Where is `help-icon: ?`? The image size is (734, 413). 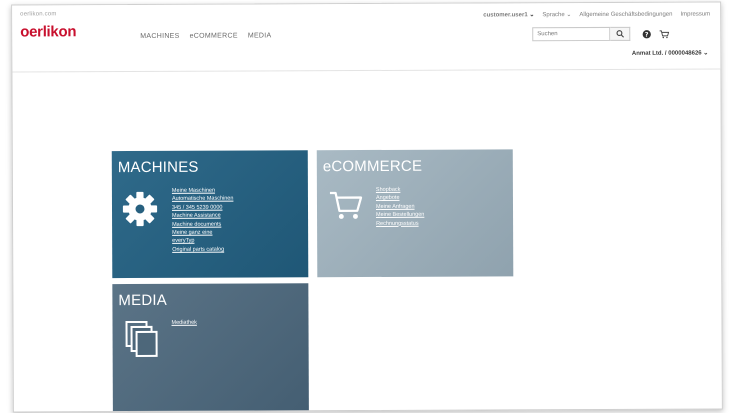
help-icon: ? is located at coordinates (646, 33).